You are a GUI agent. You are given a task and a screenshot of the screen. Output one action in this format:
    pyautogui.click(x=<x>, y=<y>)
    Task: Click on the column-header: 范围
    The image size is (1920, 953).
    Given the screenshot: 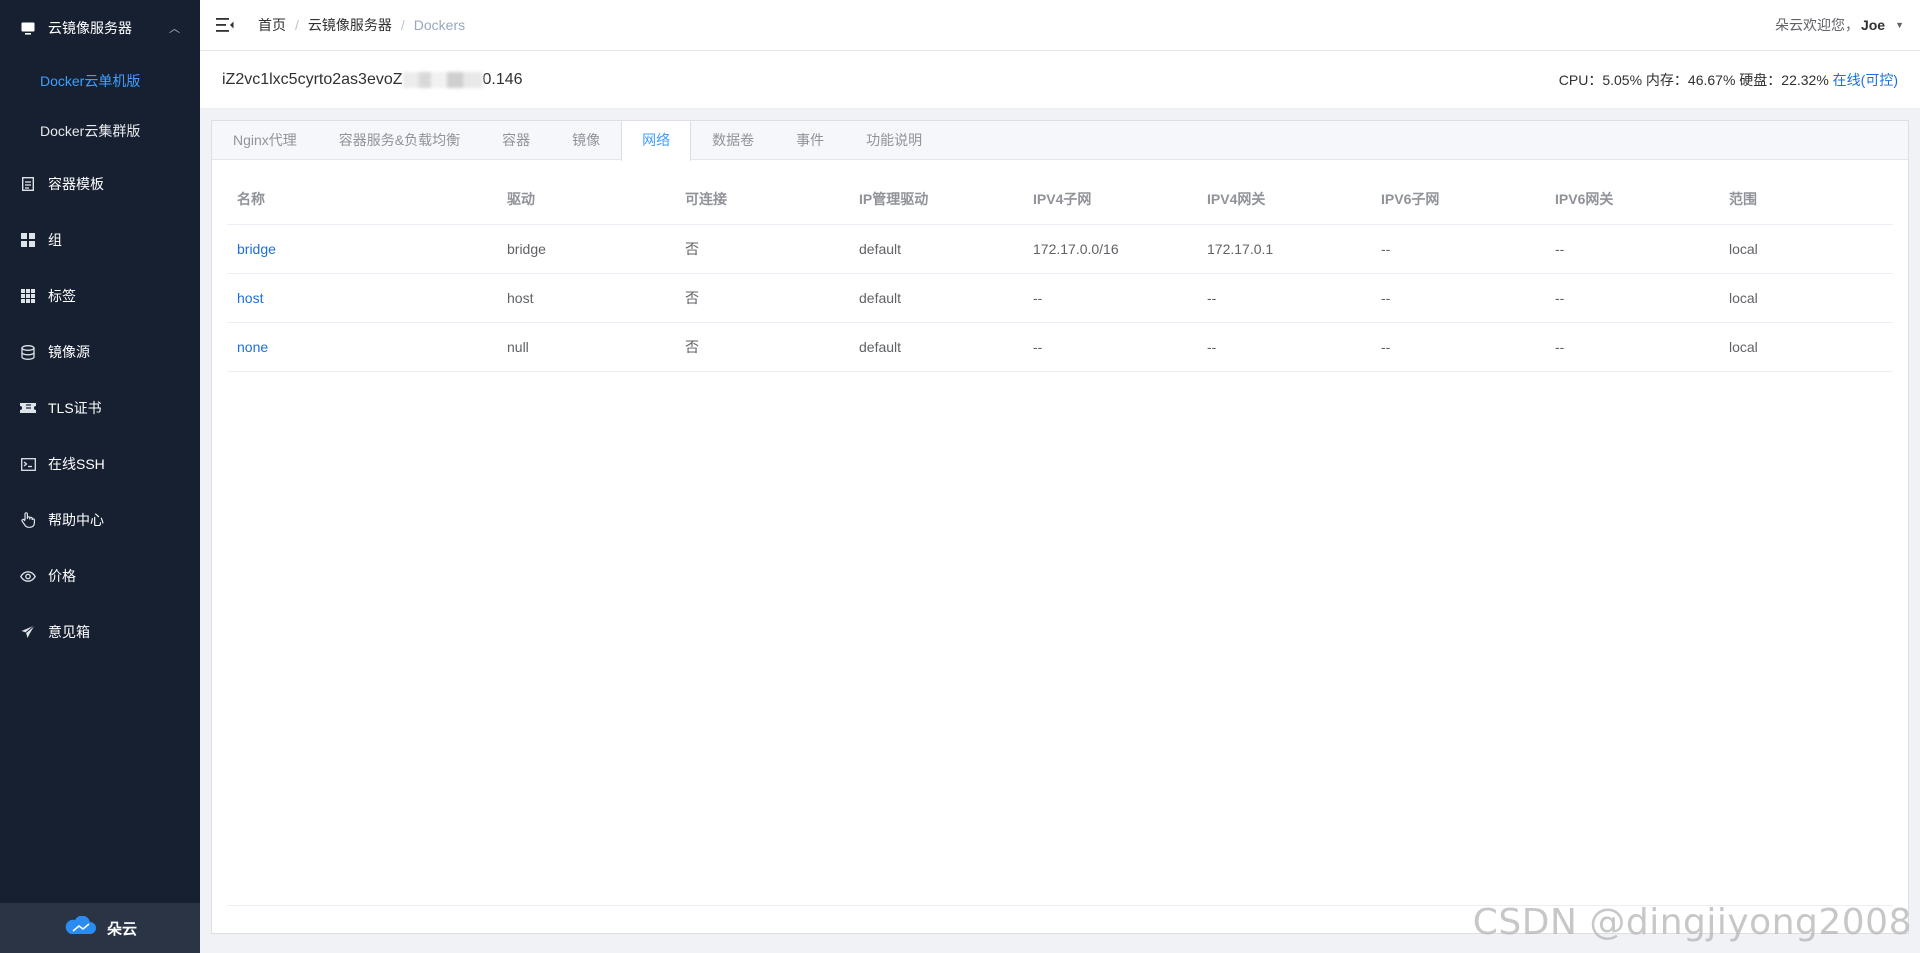 What is the action you would take?
    pyautogui.click(x=1806, y=200)
    